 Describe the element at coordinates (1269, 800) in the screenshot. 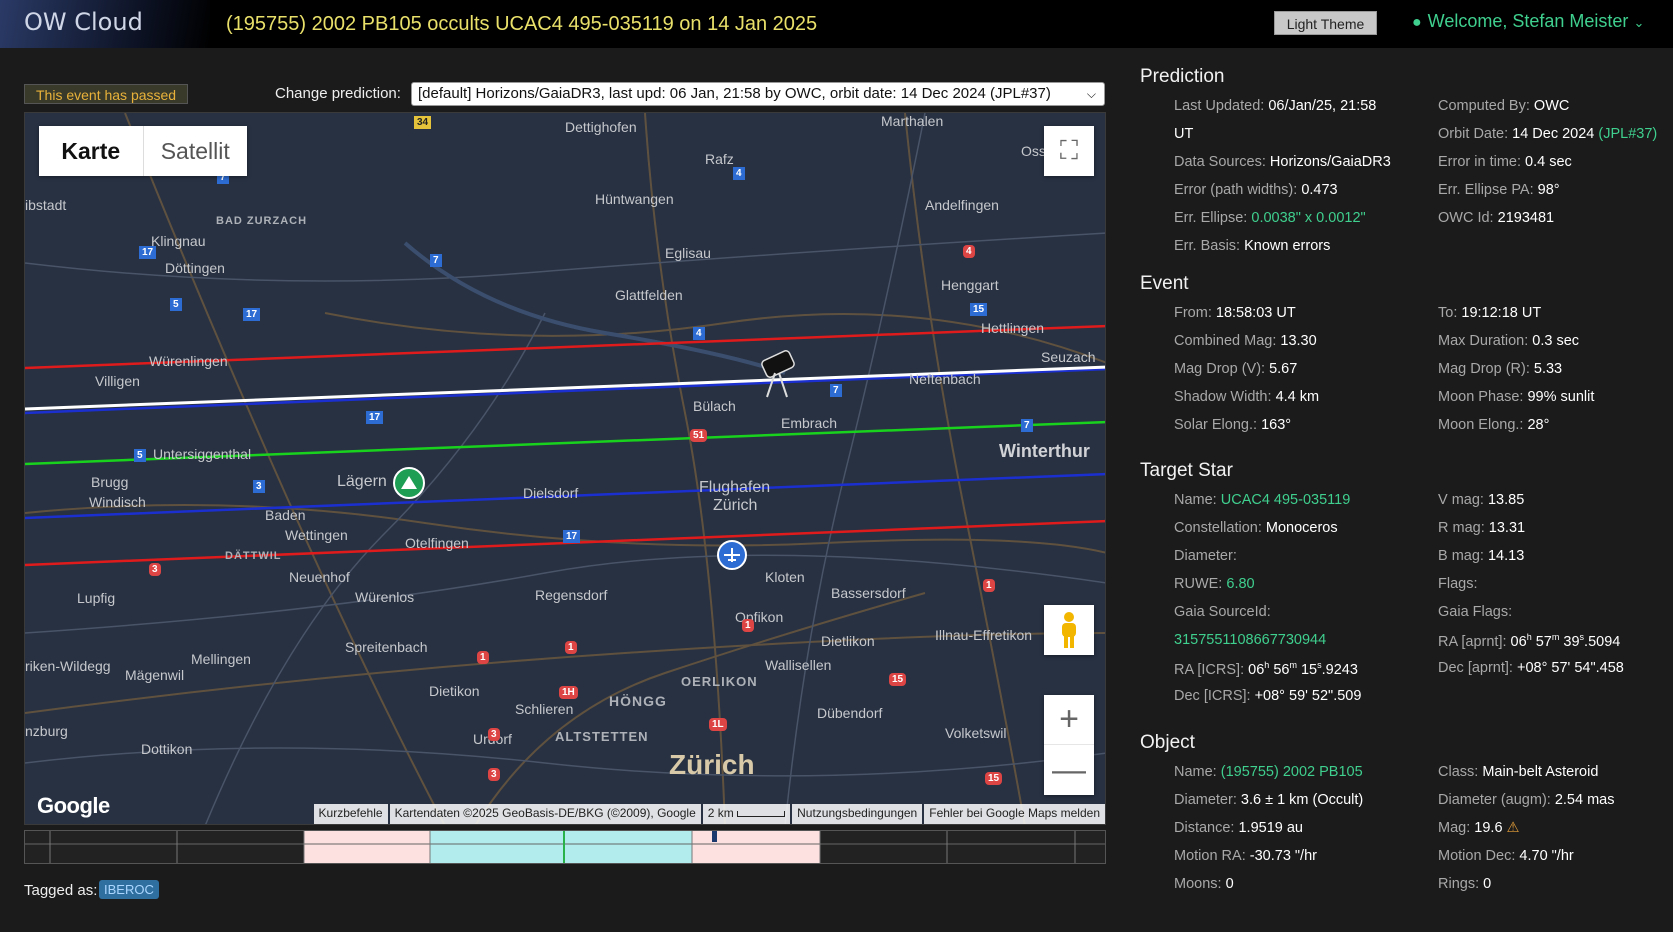

I see `object-diameter: Diameter: 3.6 ± 1 km (Occult)` at that location.